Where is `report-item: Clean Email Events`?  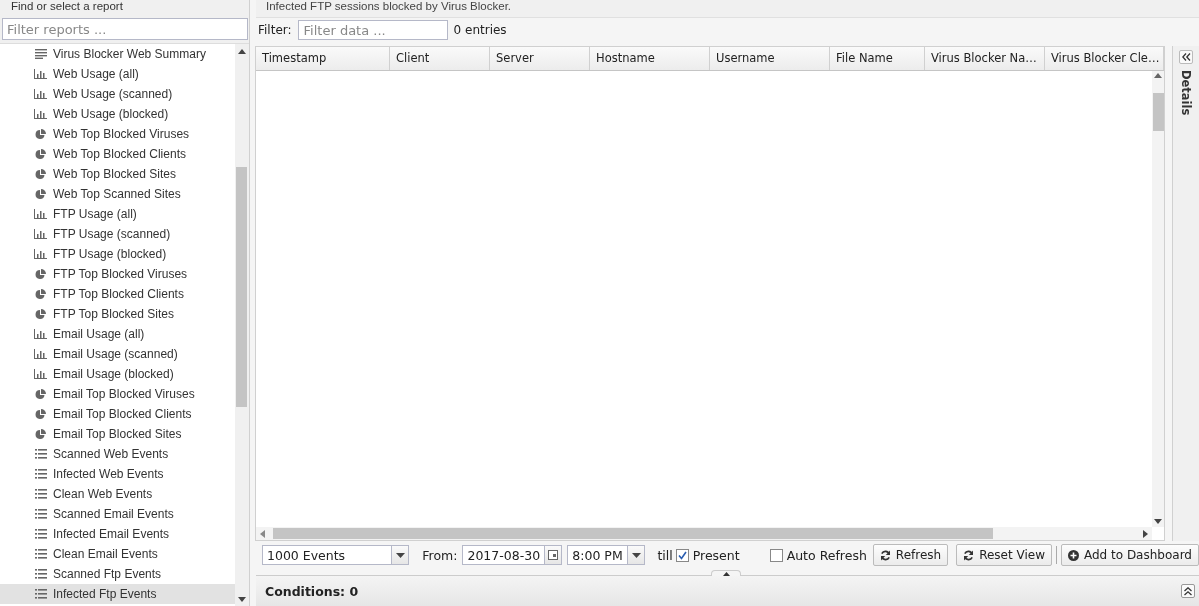
report-item: Clean Email Events is located at coordinates (117, 554).